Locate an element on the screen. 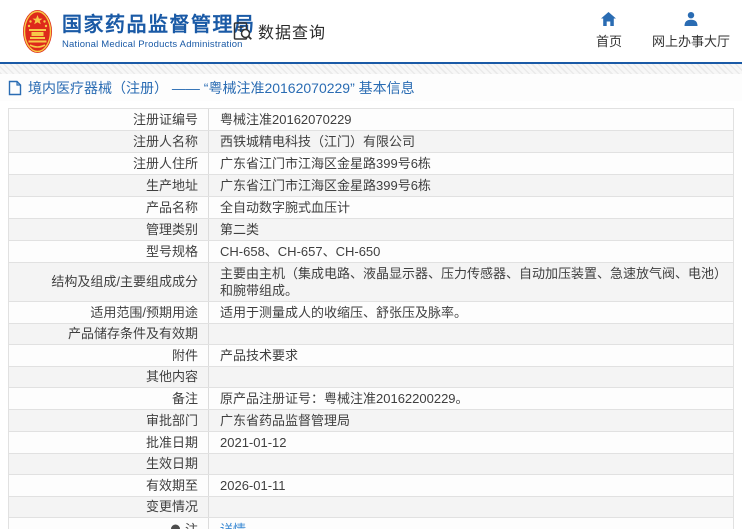 Image resolution: width=742 pixels, height=529 pixels. row-label: 审批部门 is located at coordinates (109, 420).